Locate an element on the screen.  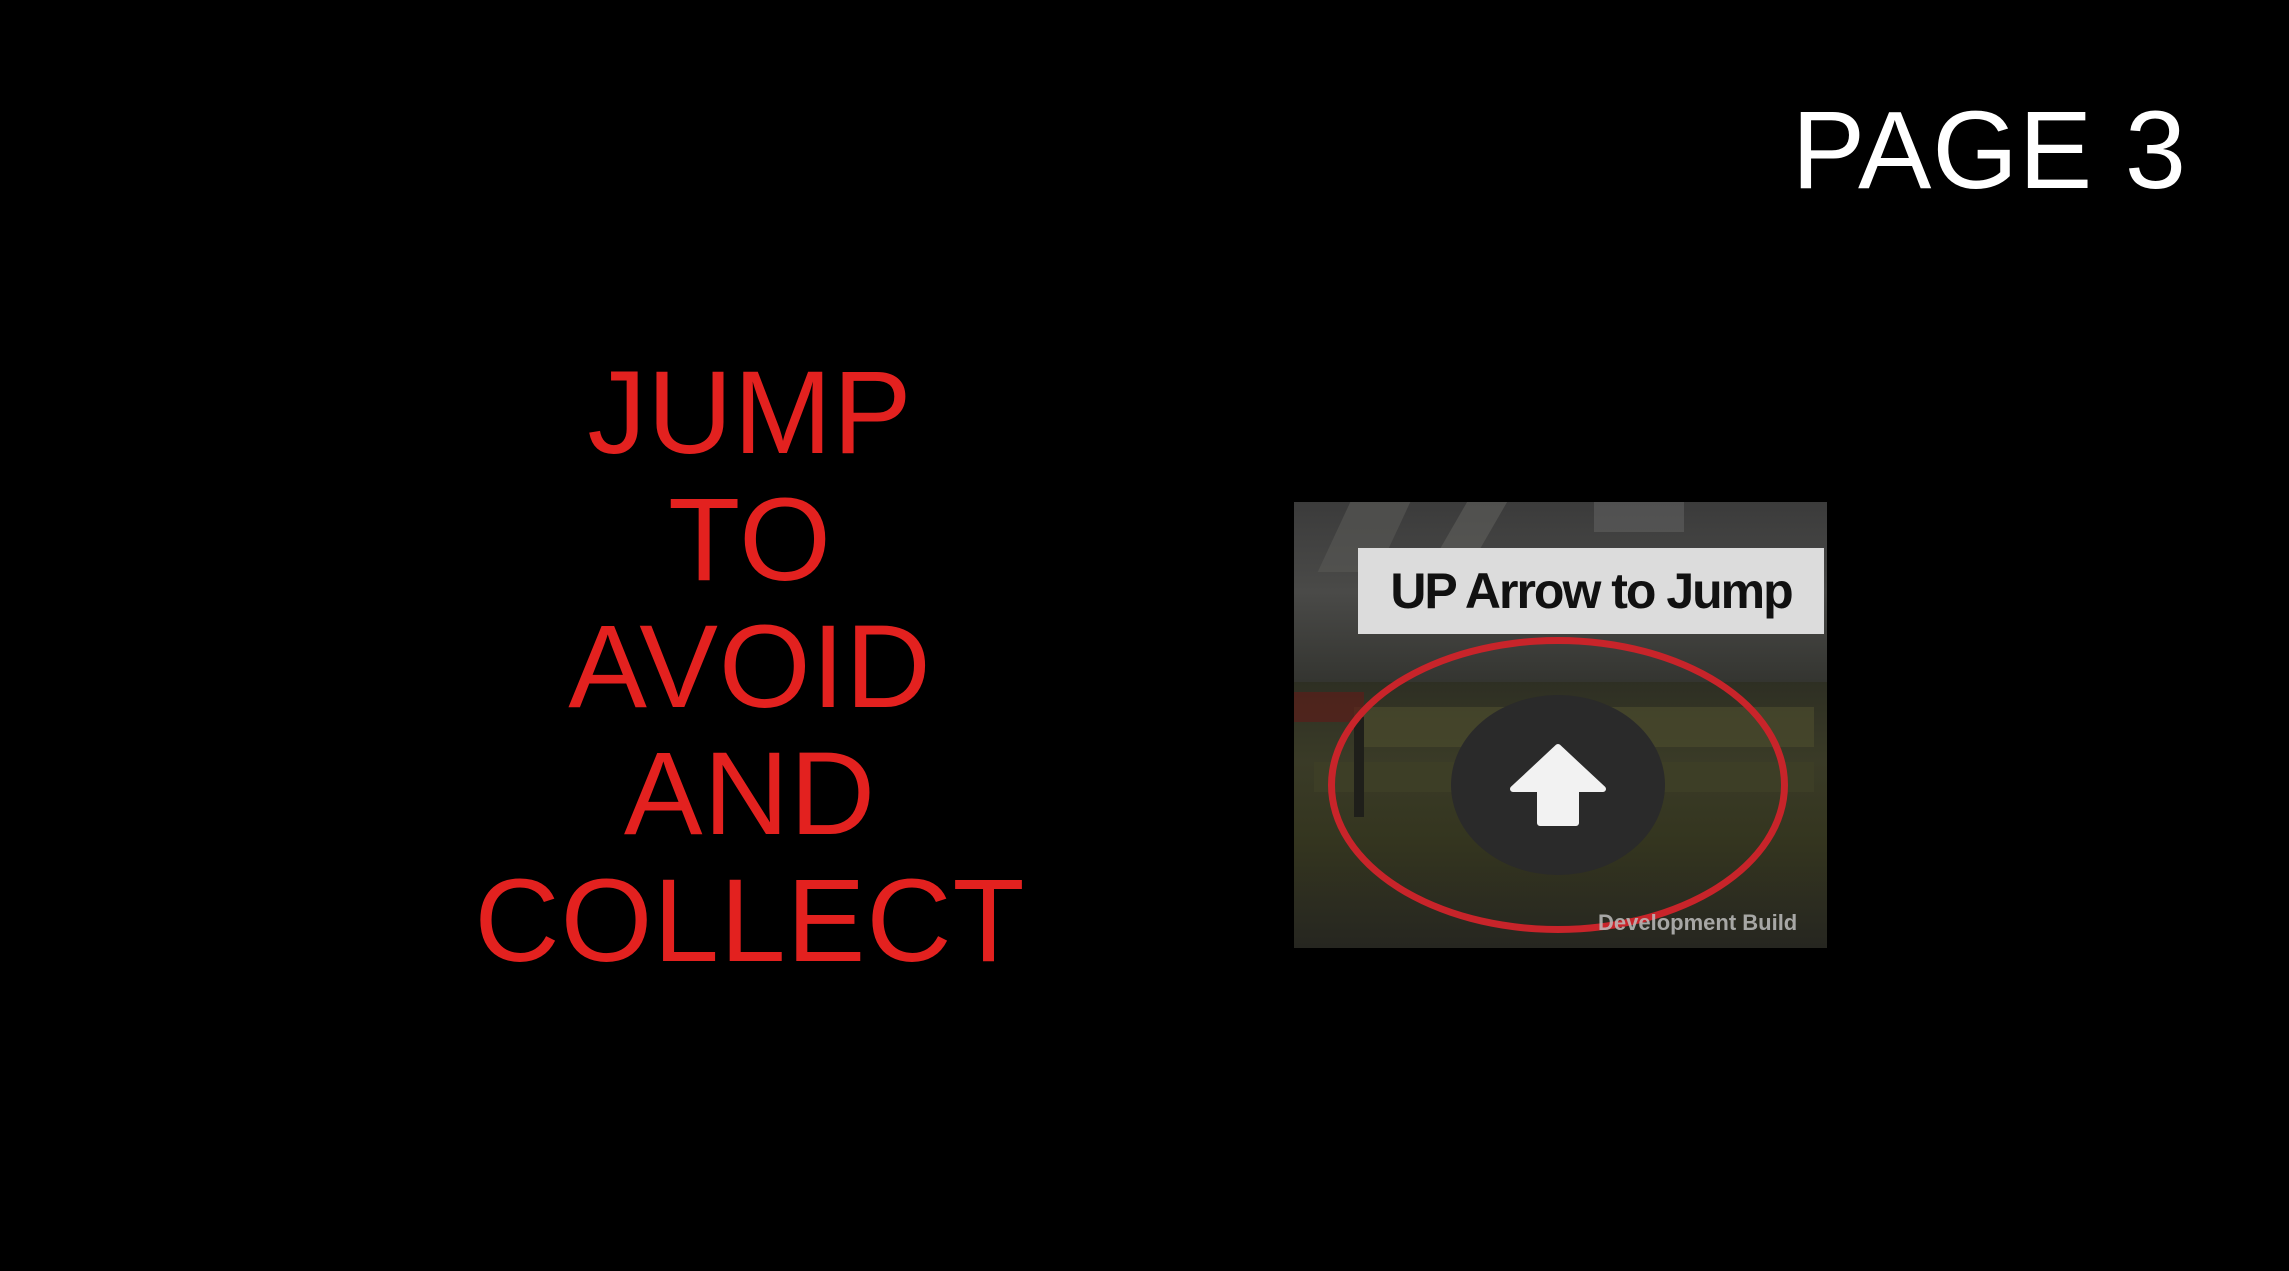
development-build-label: Development Build is located at coordinates (1698, 922).